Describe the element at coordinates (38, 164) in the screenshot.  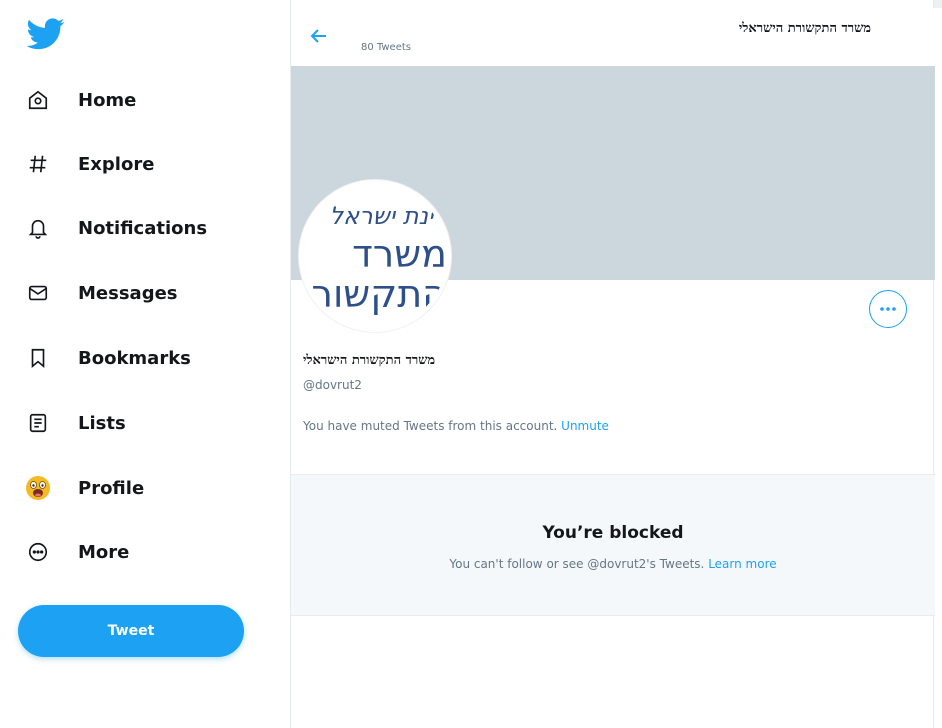
I see `hashtag-icon` at that location.